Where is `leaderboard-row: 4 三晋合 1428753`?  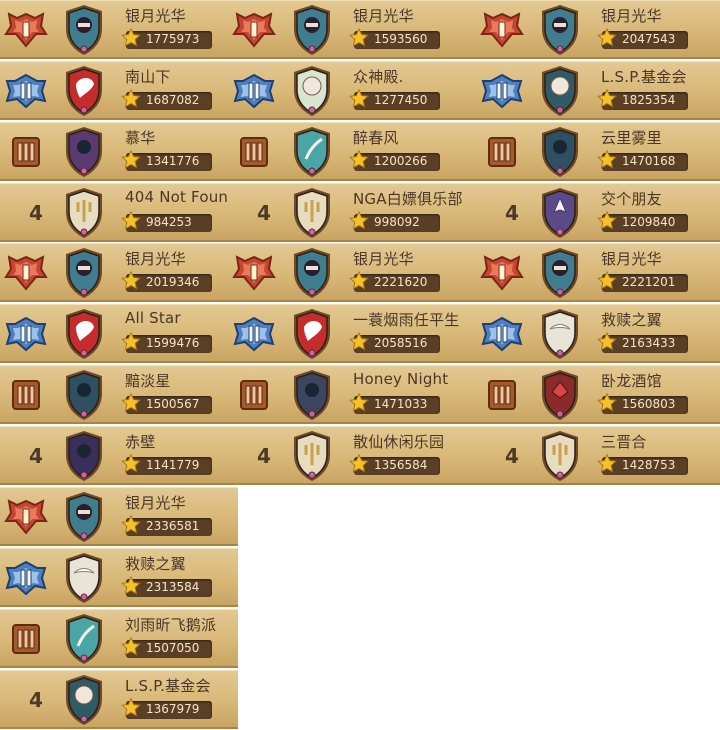
leaderboard-row: 4 三晋合 1428753 is located at coordinates (598, 455).